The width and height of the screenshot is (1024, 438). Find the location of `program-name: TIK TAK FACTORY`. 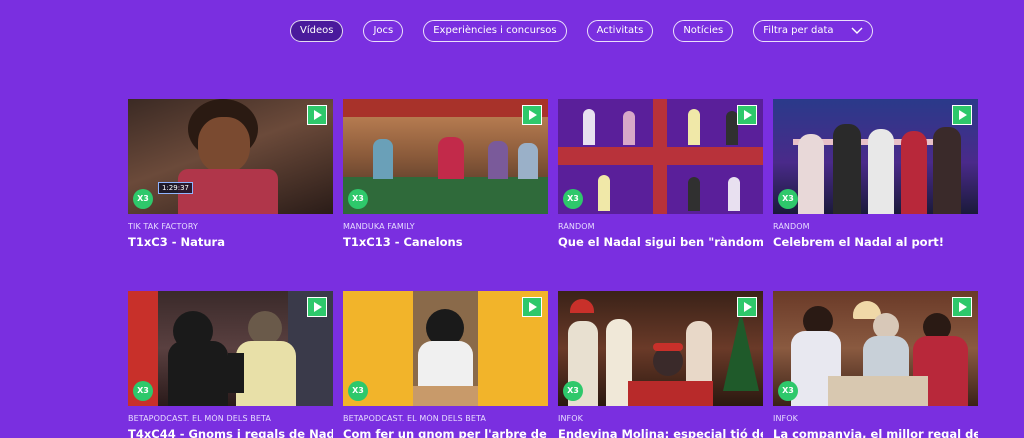

program-name: TIK TAK FACTORY is located at coordinates (163, 226).